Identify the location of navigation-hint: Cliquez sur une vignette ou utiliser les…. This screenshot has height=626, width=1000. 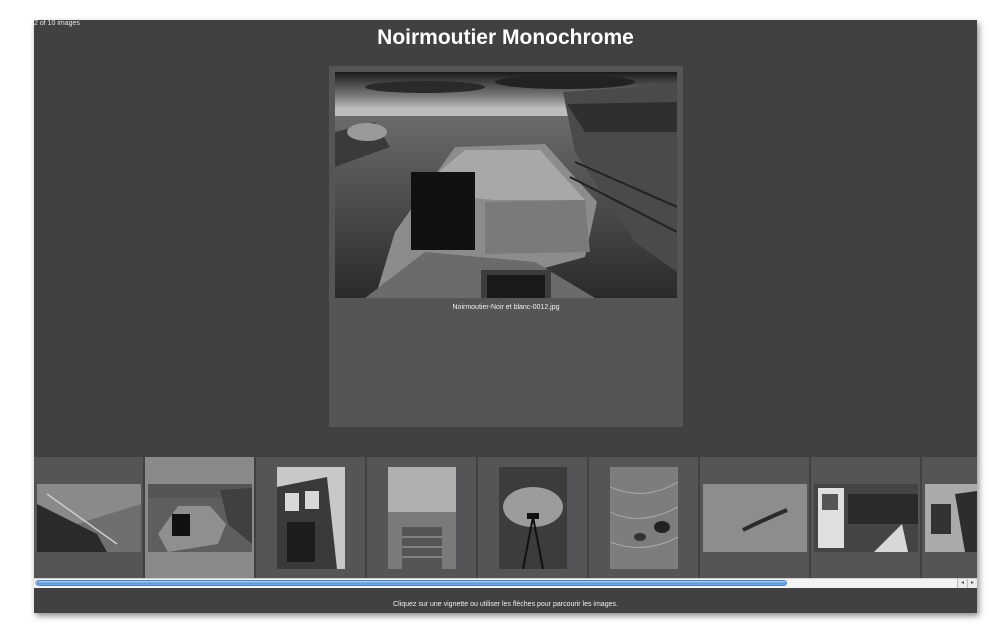
(505, 604).